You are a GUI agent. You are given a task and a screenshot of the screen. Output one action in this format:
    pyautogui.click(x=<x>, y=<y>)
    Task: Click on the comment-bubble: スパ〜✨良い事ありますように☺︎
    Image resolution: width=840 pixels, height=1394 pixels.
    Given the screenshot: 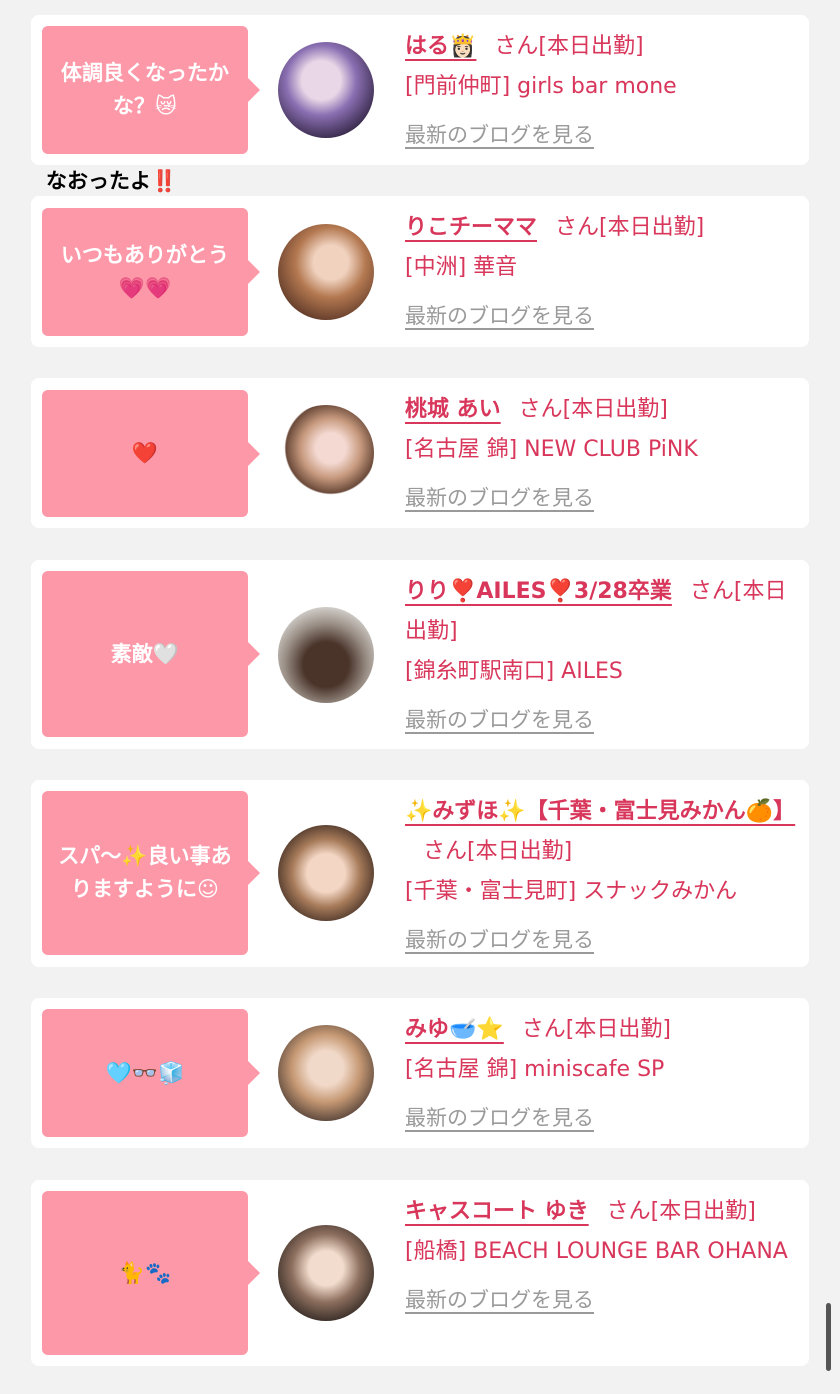 What is the action you would take?
    pyautogui.click(x=151, y=873)
    